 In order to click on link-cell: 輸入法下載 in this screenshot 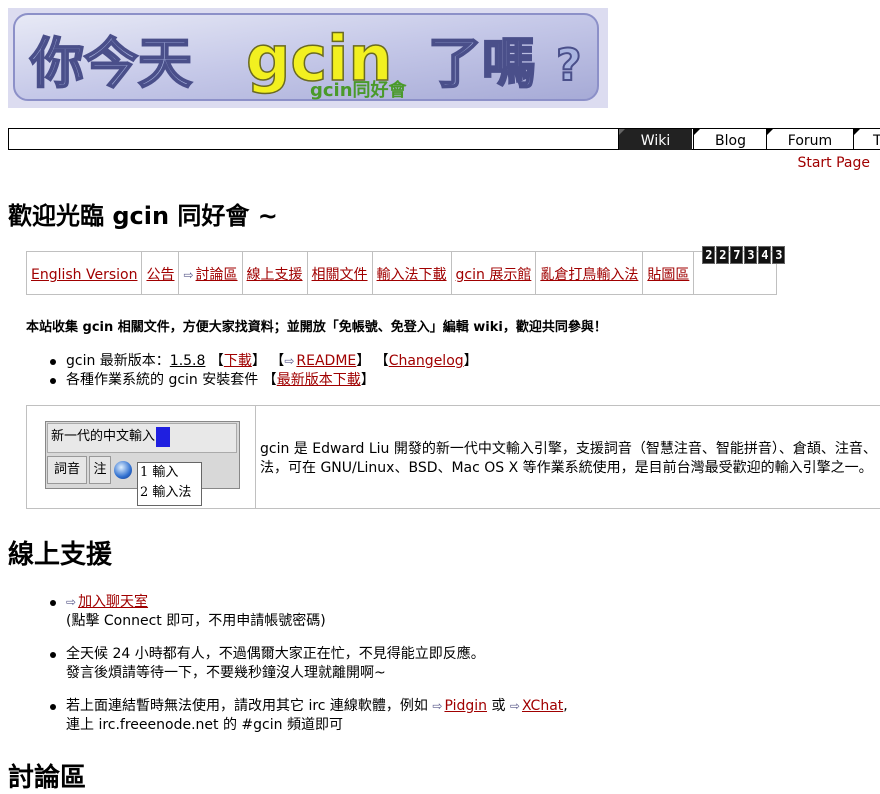, I will do `click(412, 273)`.